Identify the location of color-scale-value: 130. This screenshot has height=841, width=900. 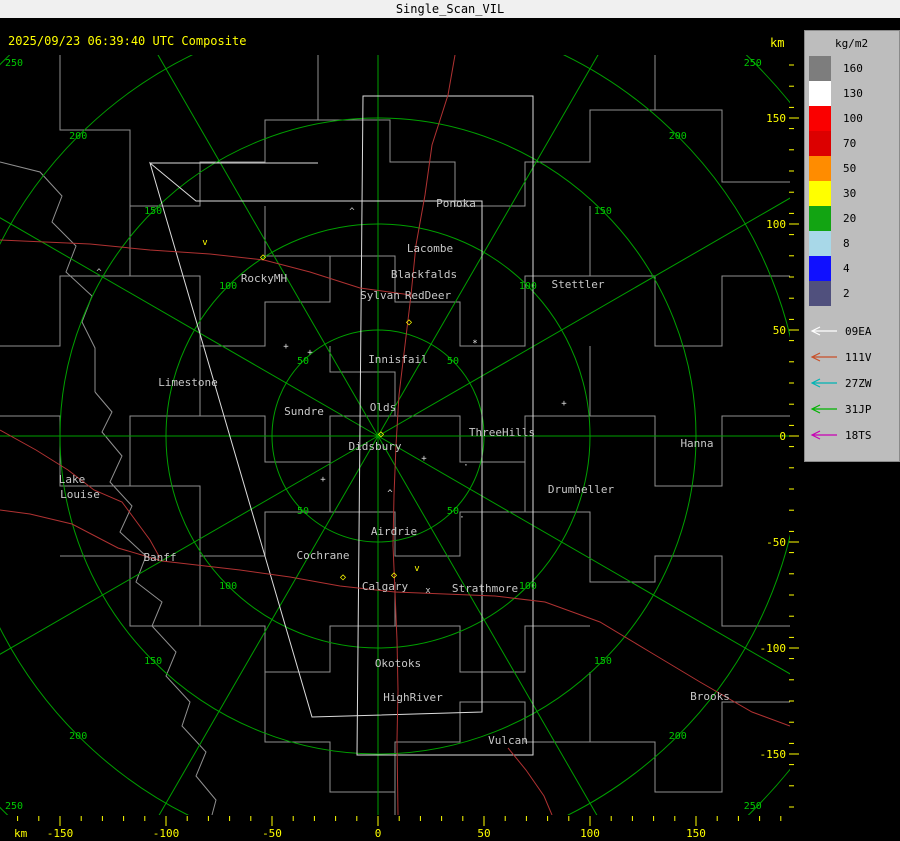
(853, 93).